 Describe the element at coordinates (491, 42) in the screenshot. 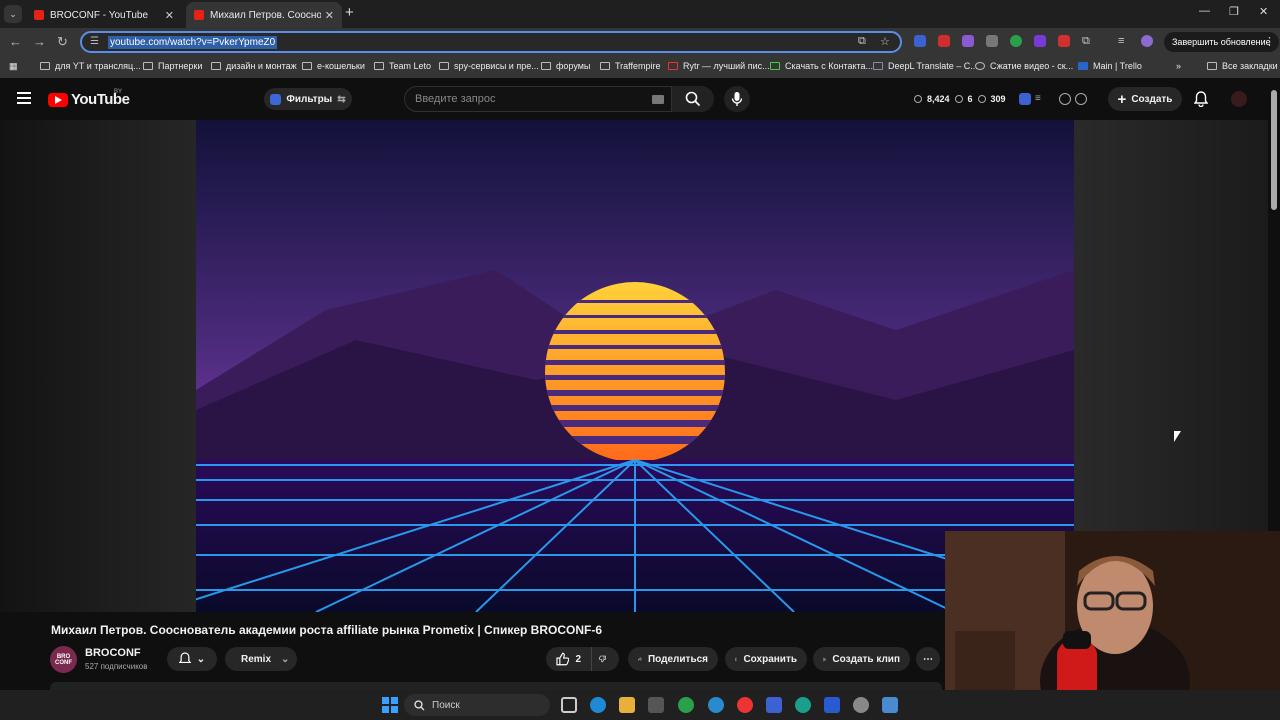

I see `address-bar: ☰ youtube.com/watch?v=PvkerYpmeZ0` at that location.